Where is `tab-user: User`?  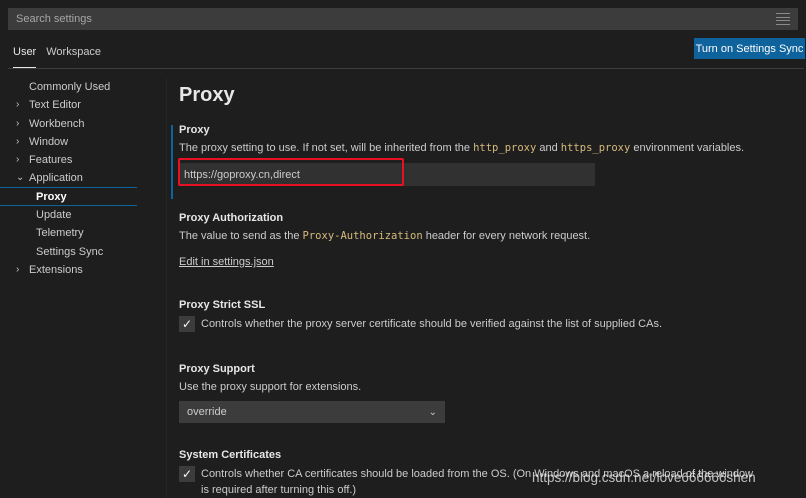
tab-user: User is located at coordinates (24, 52).